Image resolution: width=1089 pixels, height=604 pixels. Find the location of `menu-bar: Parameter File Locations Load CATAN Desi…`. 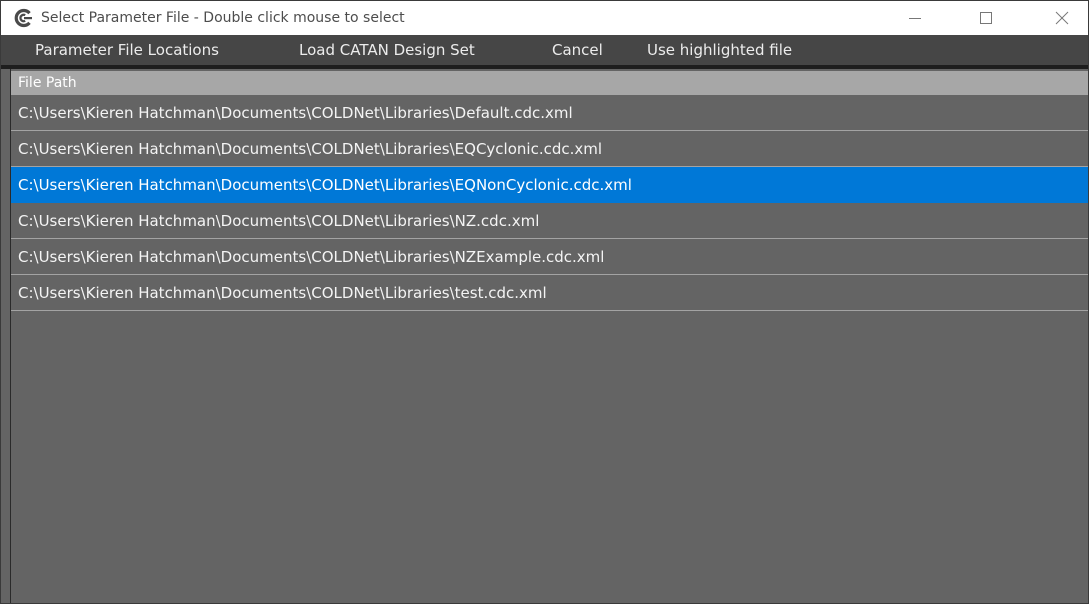

menu-bar: Parameter File Locations Load CATAN Desi… is located at coordinates (544, 50).